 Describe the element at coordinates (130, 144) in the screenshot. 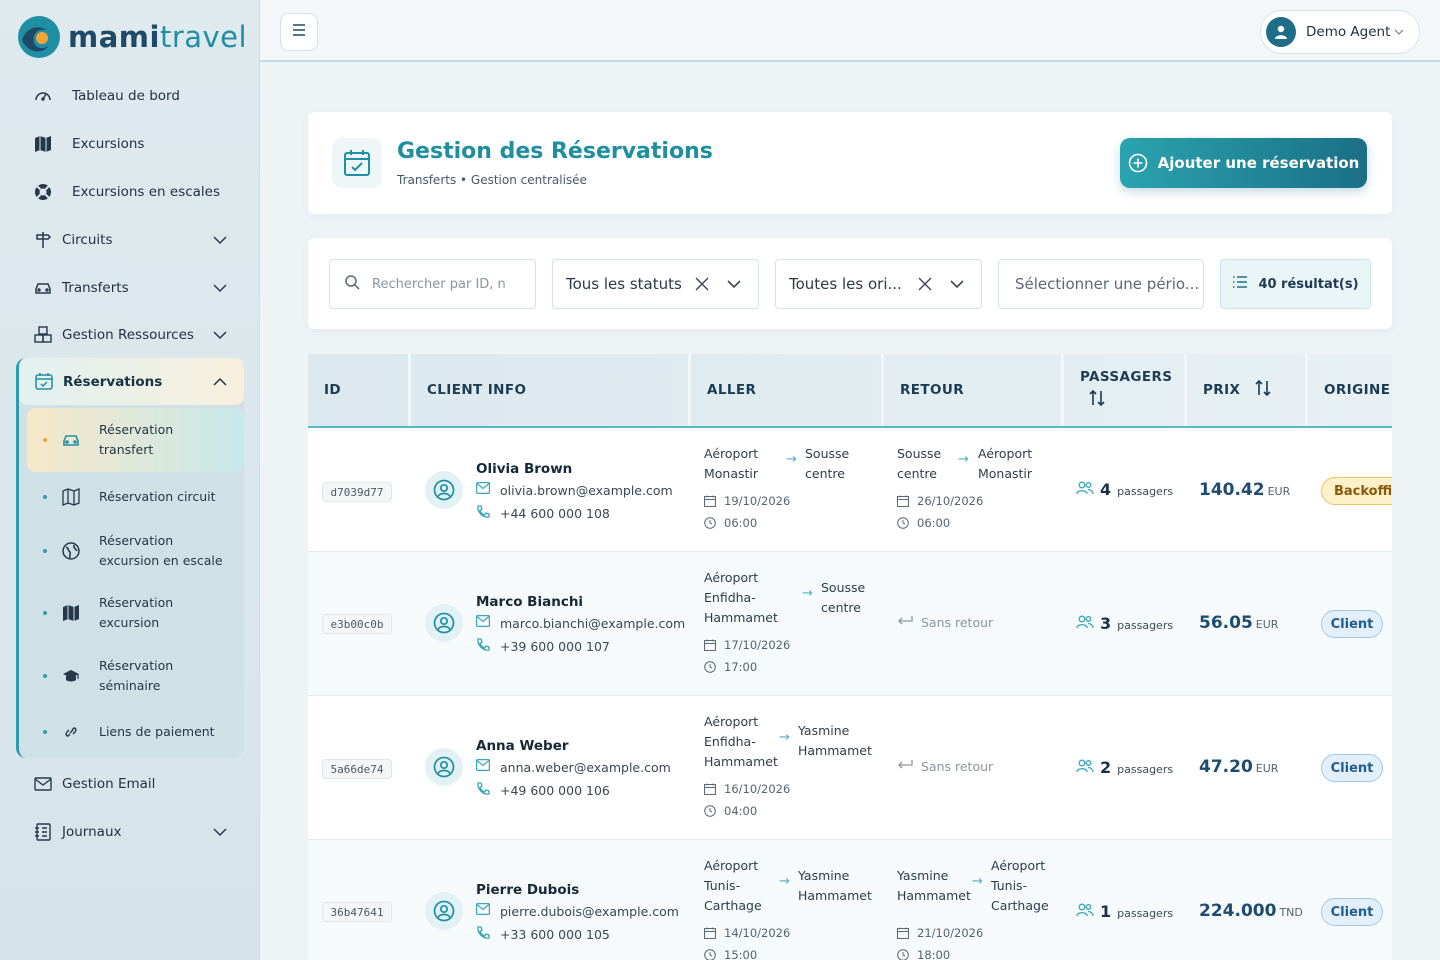

I see `sidebar-item-excursions: Excursions` at that location.